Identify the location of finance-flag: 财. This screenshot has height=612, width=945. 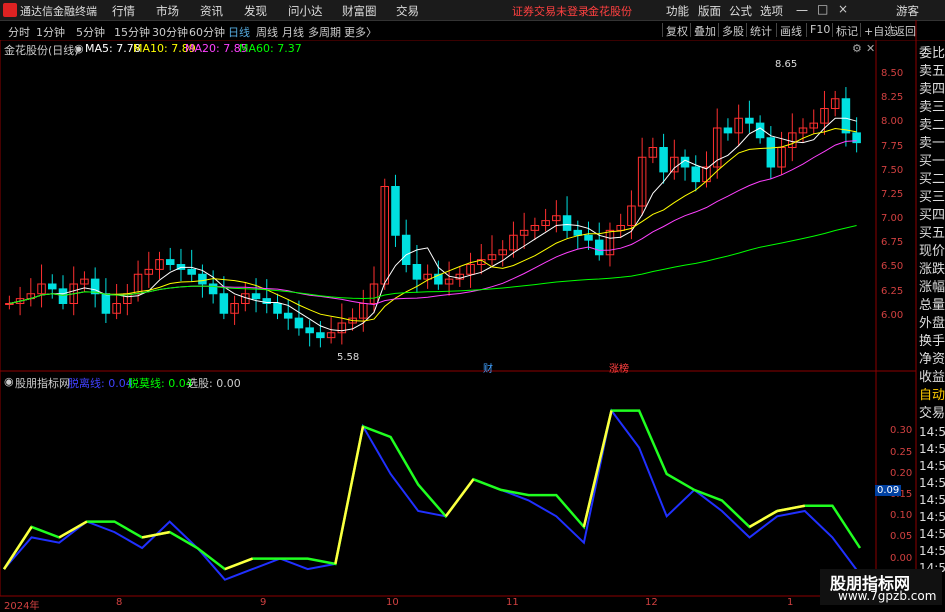
(488, 367).